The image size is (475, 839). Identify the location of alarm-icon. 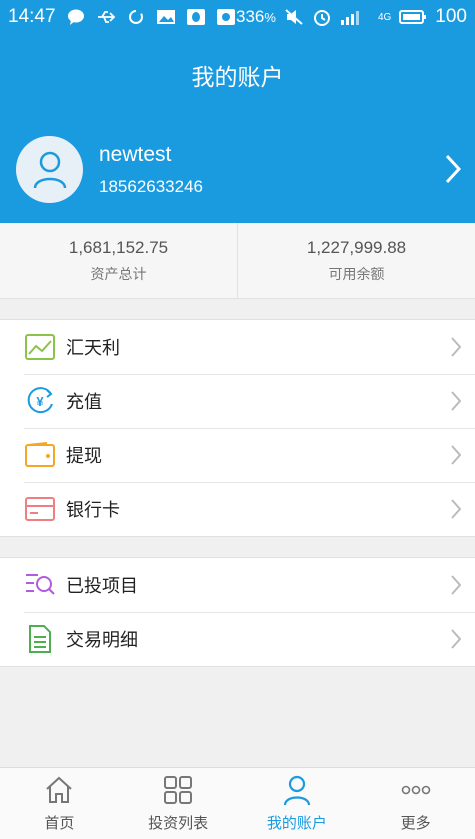
(322, 17).